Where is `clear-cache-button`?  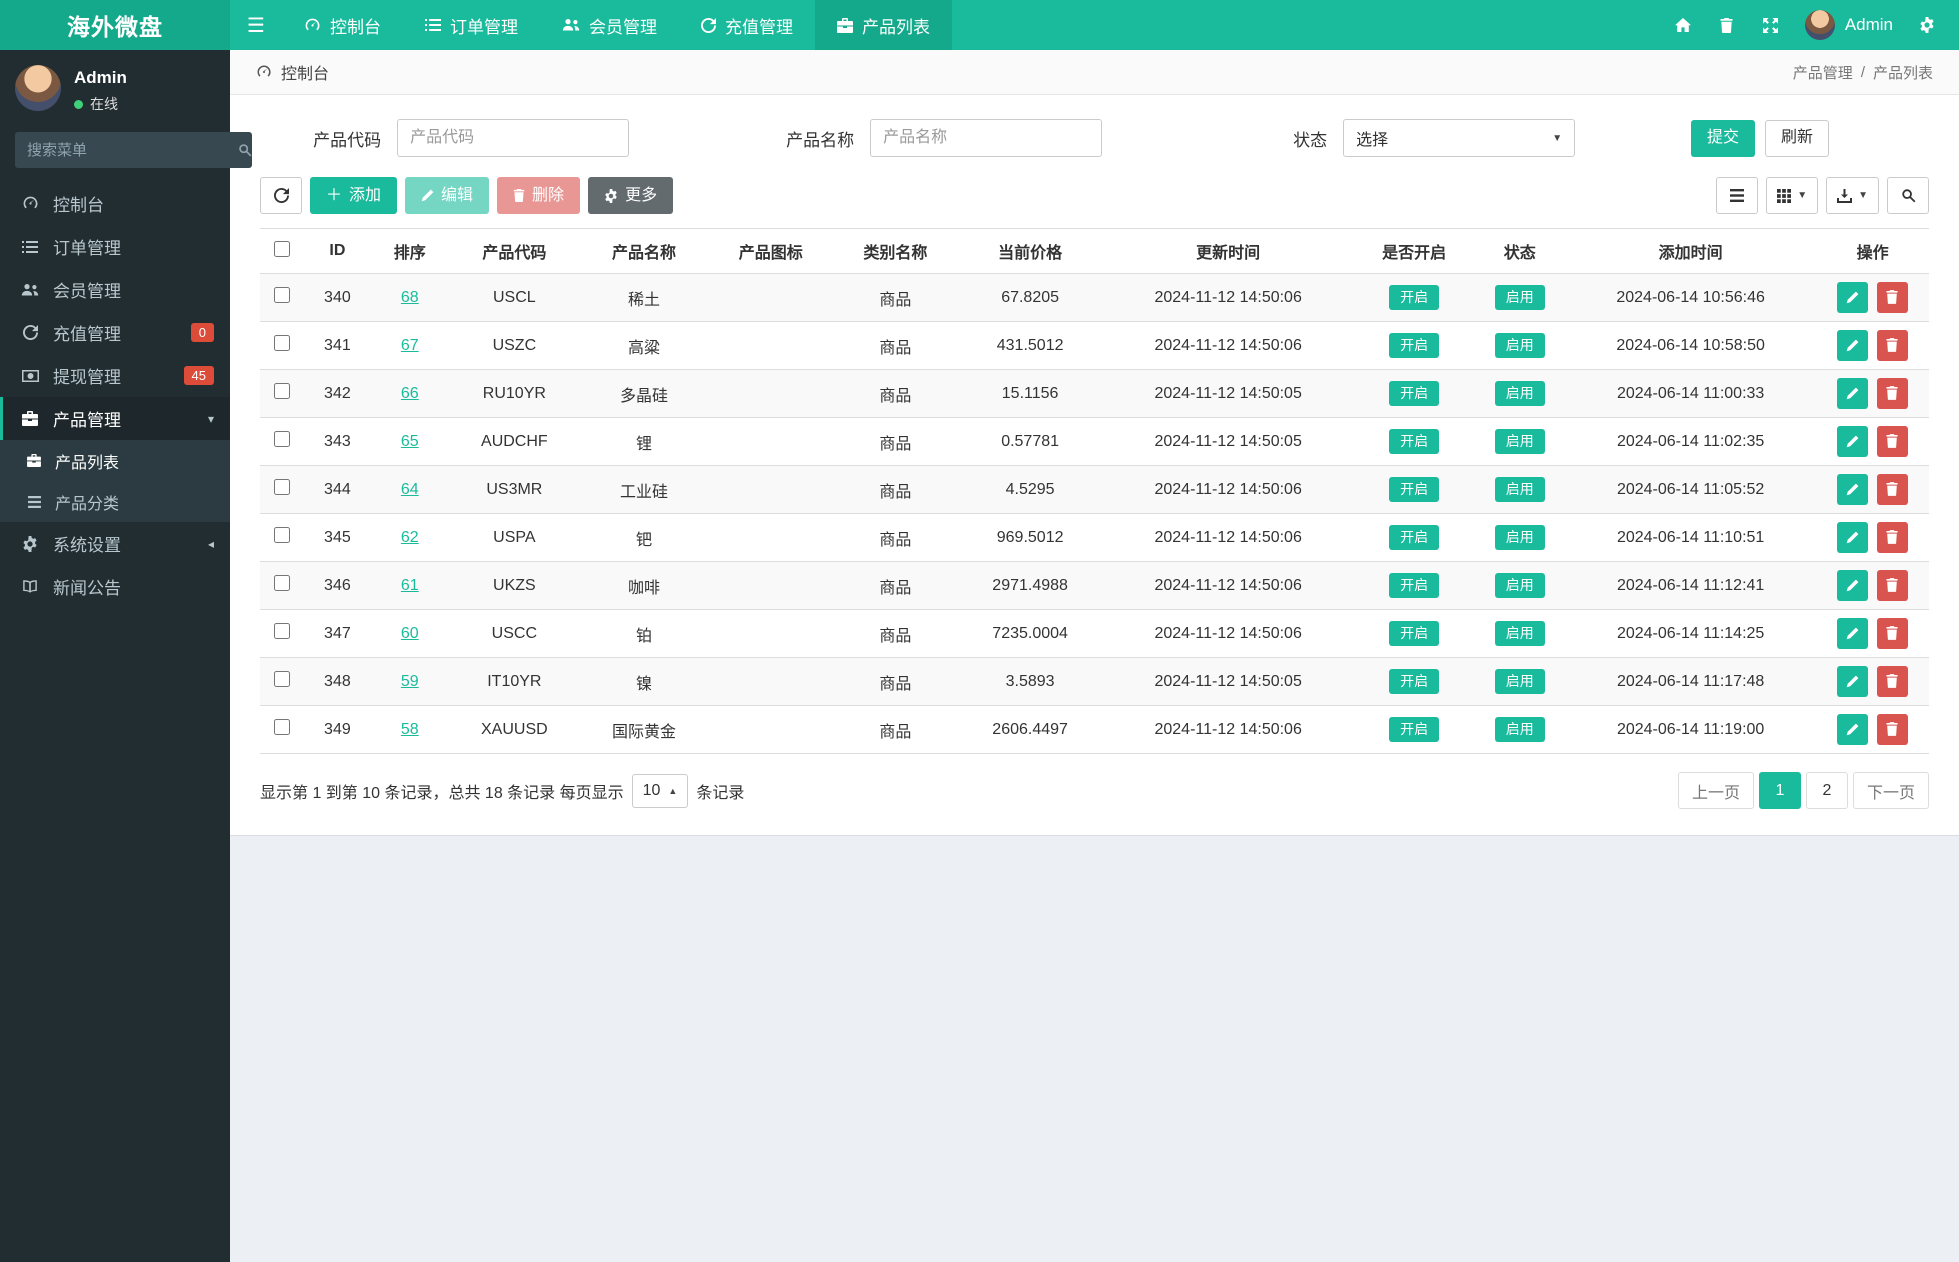 clear-cache-button is located at coordinates (1727, 25).